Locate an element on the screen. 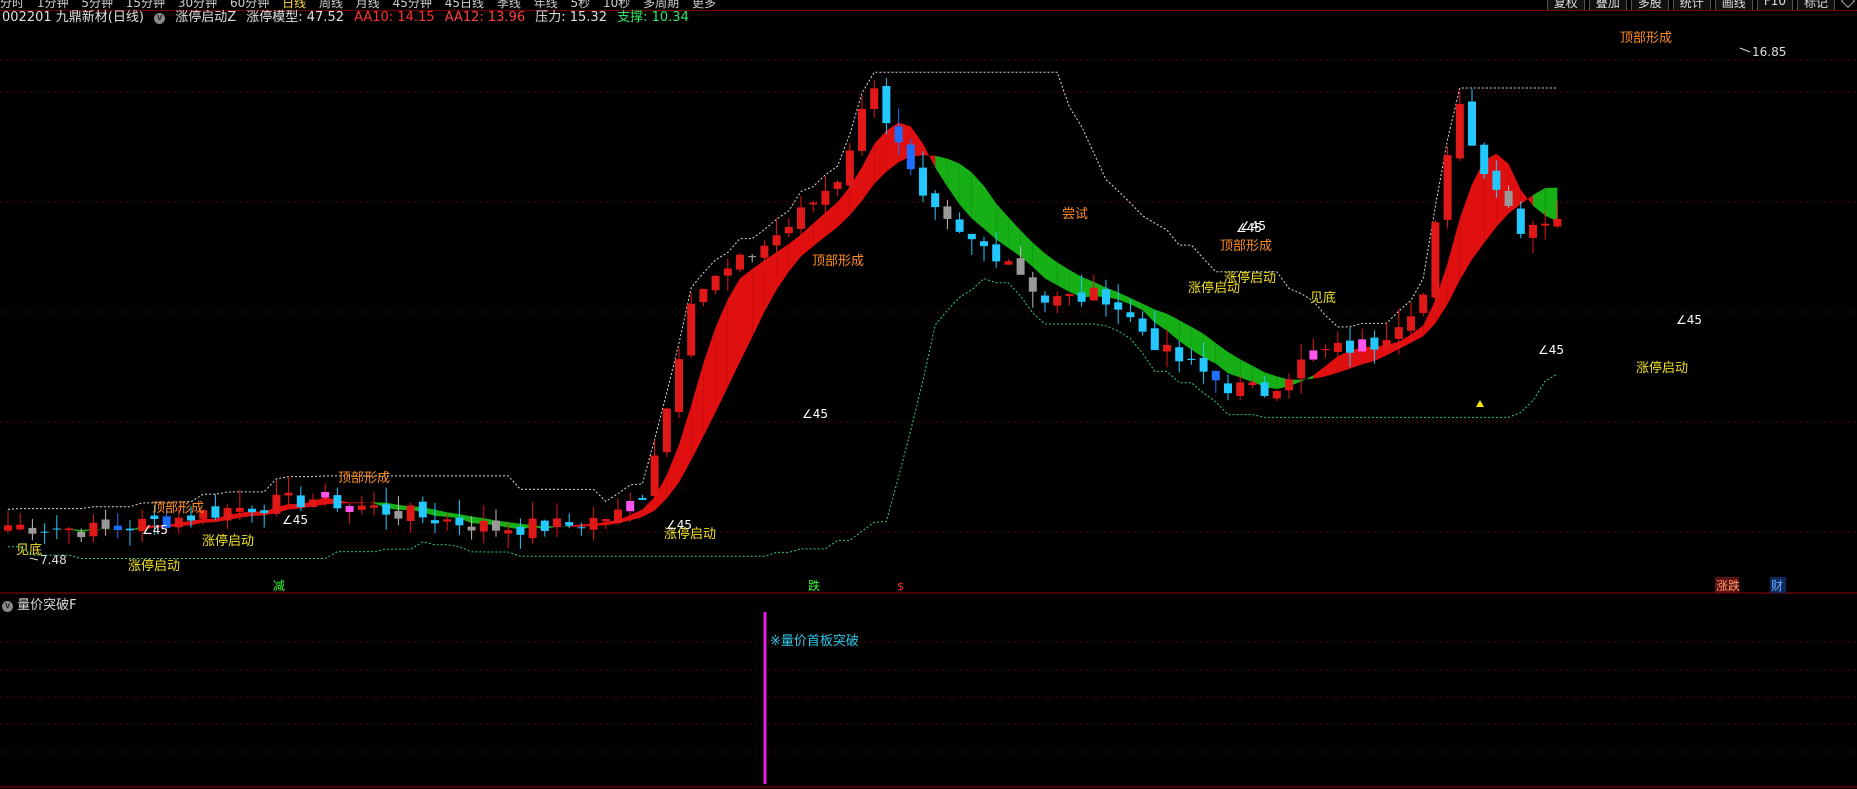 The width and height of the screenshot is (1857, 789). high-price-pointer is located at coordinates (1745, 50).